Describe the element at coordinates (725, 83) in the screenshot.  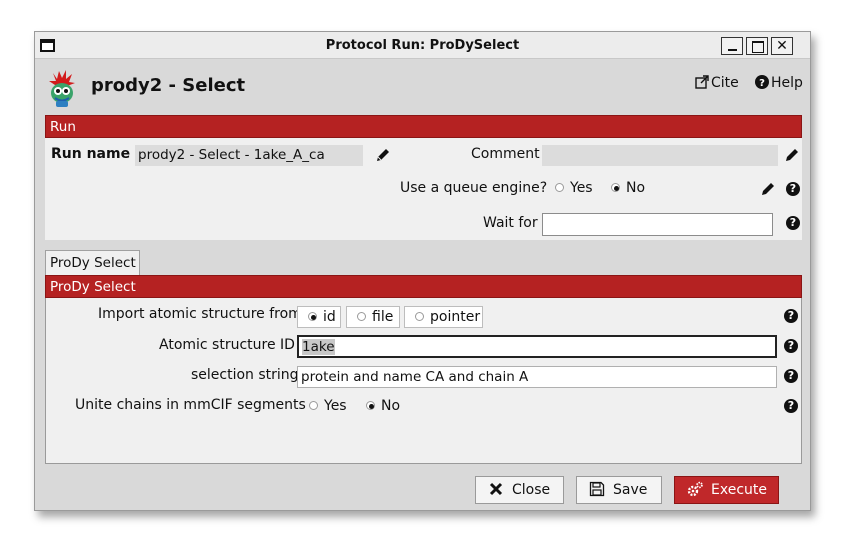
I see `cite-label: Cite` at that location.